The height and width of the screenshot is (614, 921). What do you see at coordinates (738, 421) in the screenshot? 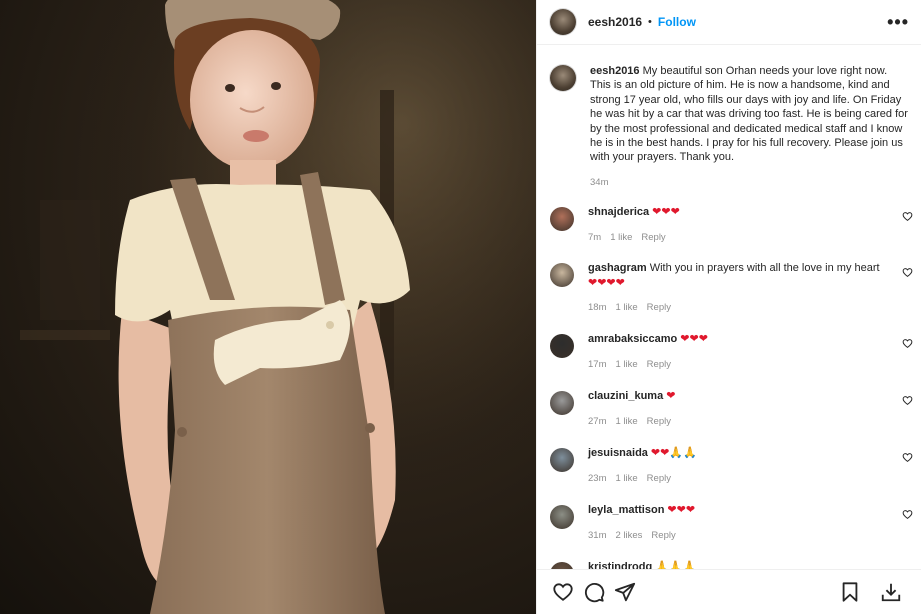
I see `comment-meta: 27m 1 like Reply` at bounding box center [738, 421].